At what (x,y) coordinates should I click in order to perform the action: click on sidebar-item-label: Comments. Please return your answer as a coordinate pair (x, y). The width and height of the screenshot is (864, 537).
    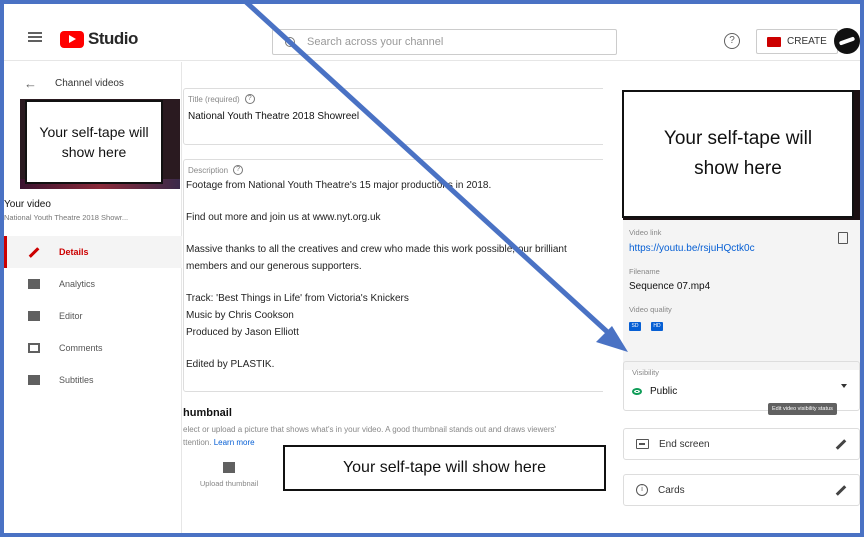
    Looking at the image, I should click on (81, 348).